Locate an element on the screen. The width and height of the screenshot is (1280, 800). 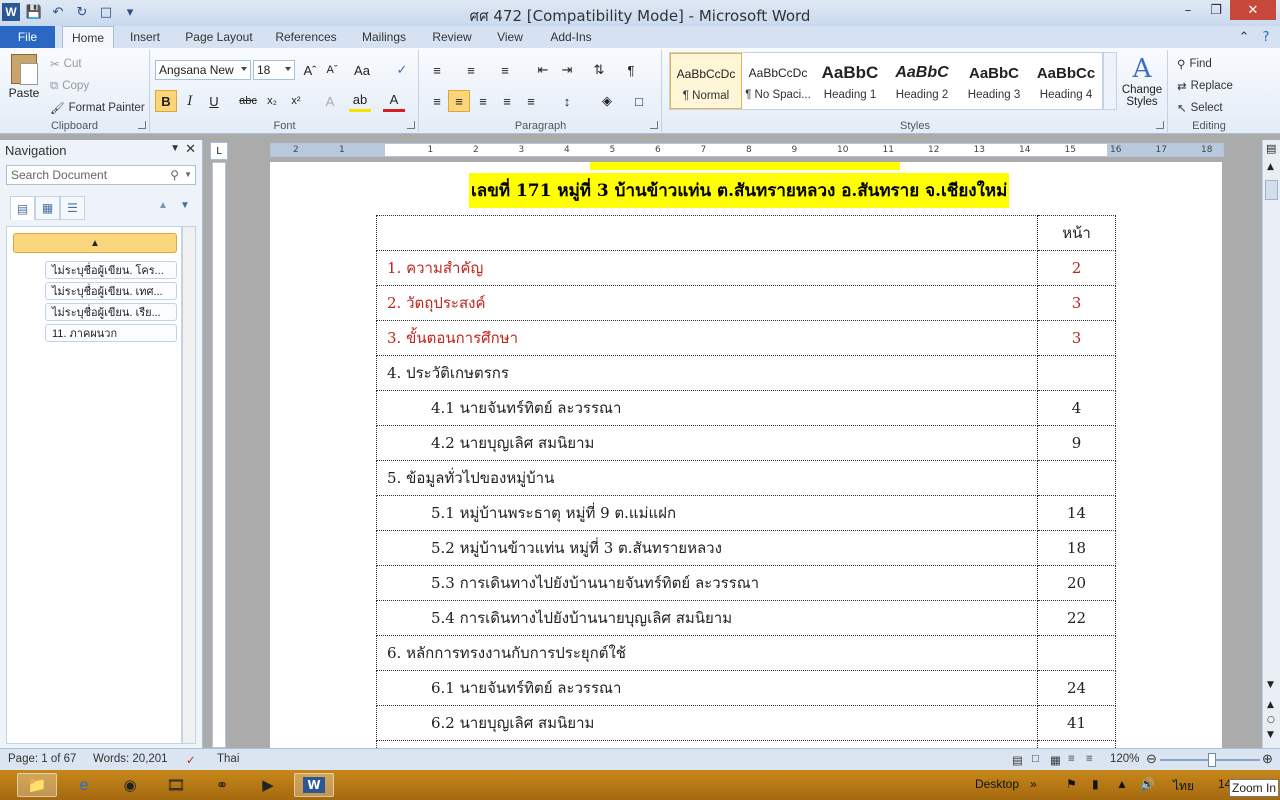
italic-button: I is located at coordinates (190, 101).